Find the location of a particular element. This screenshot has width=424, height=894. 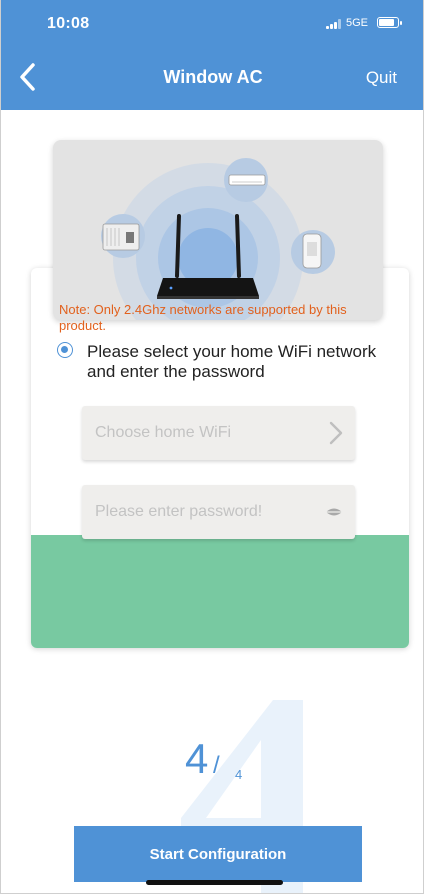

step-total: 4 is located at coordinates (239, 774).